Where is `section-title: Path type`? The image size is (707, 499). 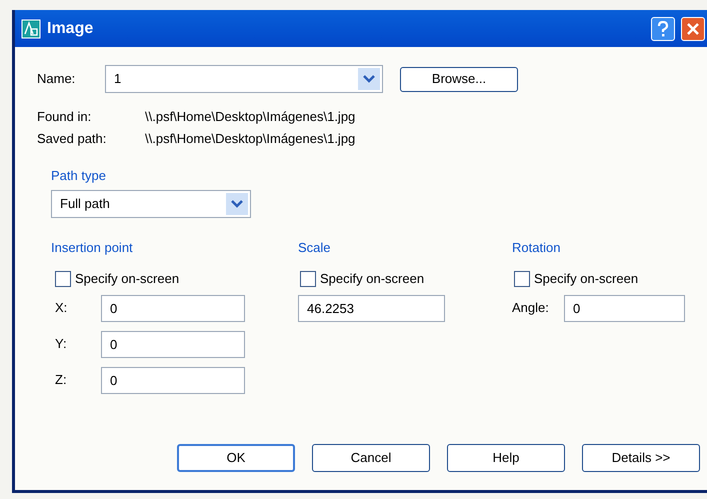 section-title: Path type is located at coordinates (79, 176).